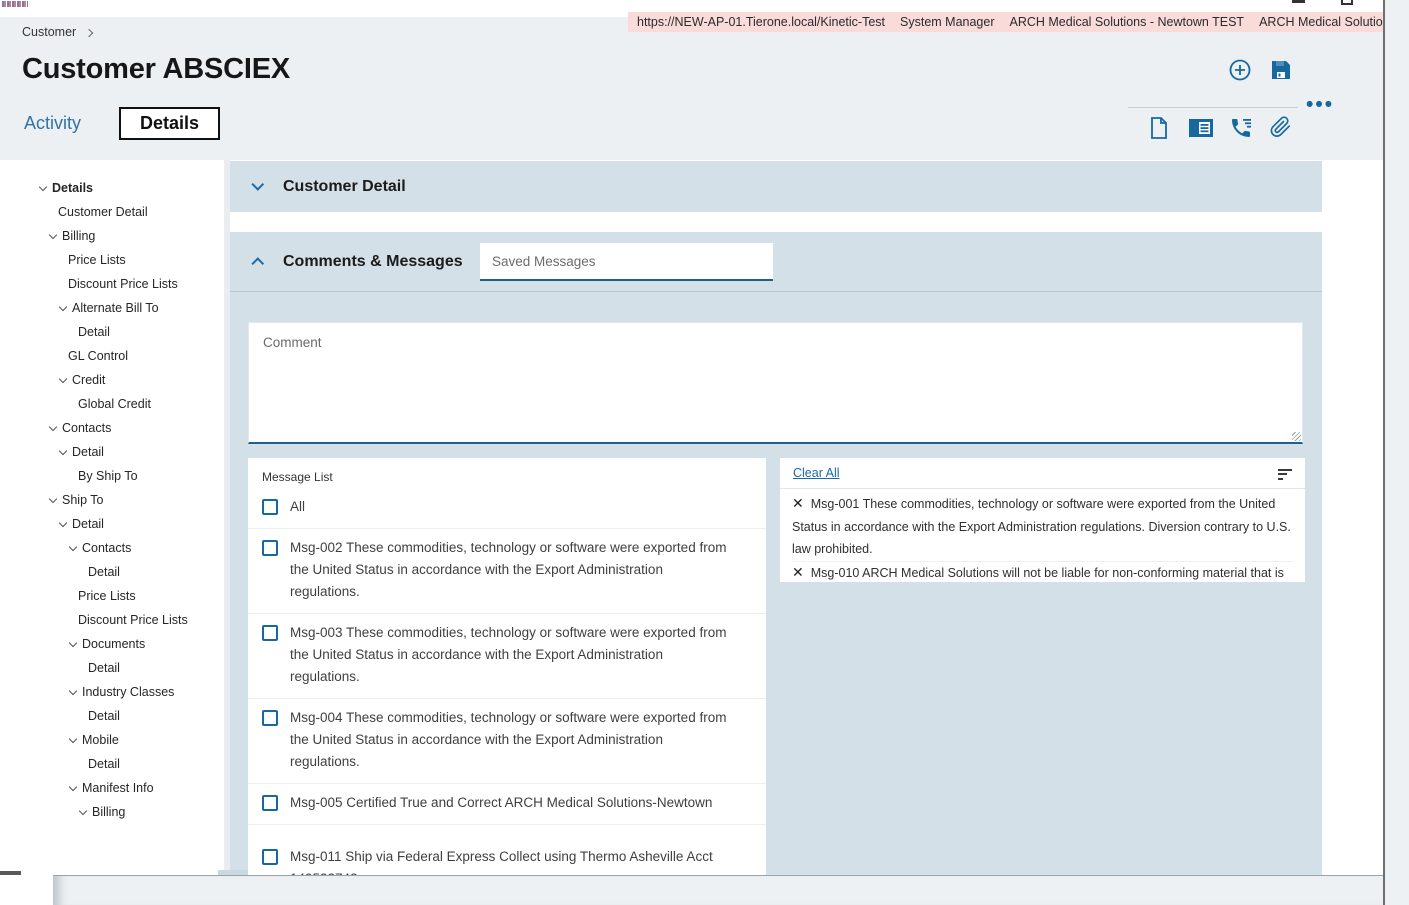  I want to click on tree-item-label: Global Credit, so click(114, 404).